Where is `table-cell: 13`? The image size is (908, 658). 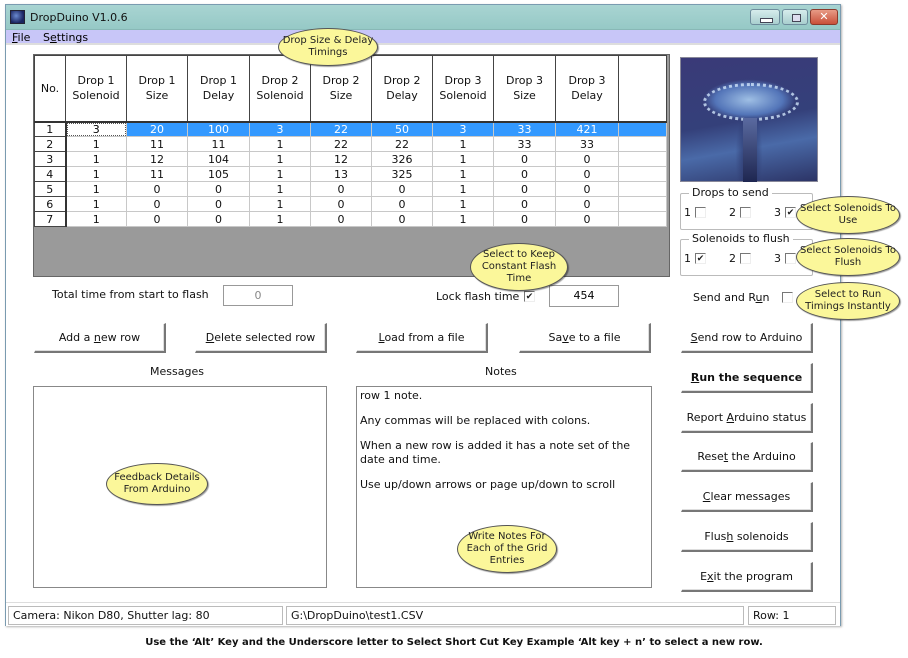 table-cell: 13 is located at coordinates (341, 174).